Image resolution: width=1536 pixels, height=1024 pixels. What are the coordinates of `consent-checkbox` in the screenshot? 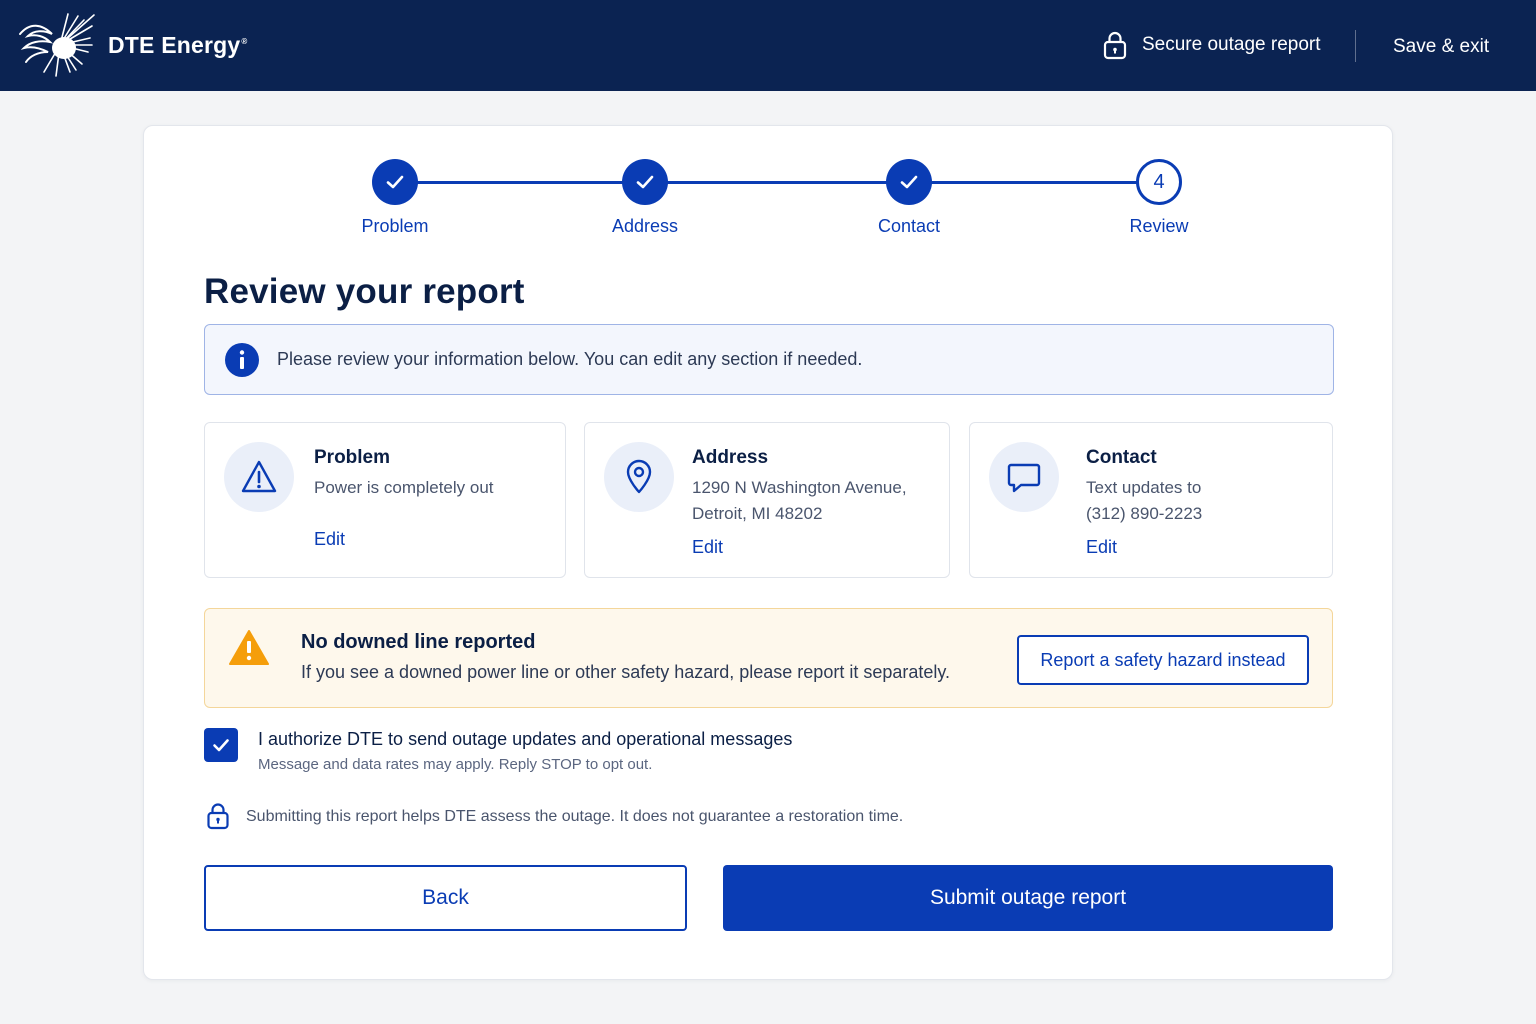 It's located at (221, 745).